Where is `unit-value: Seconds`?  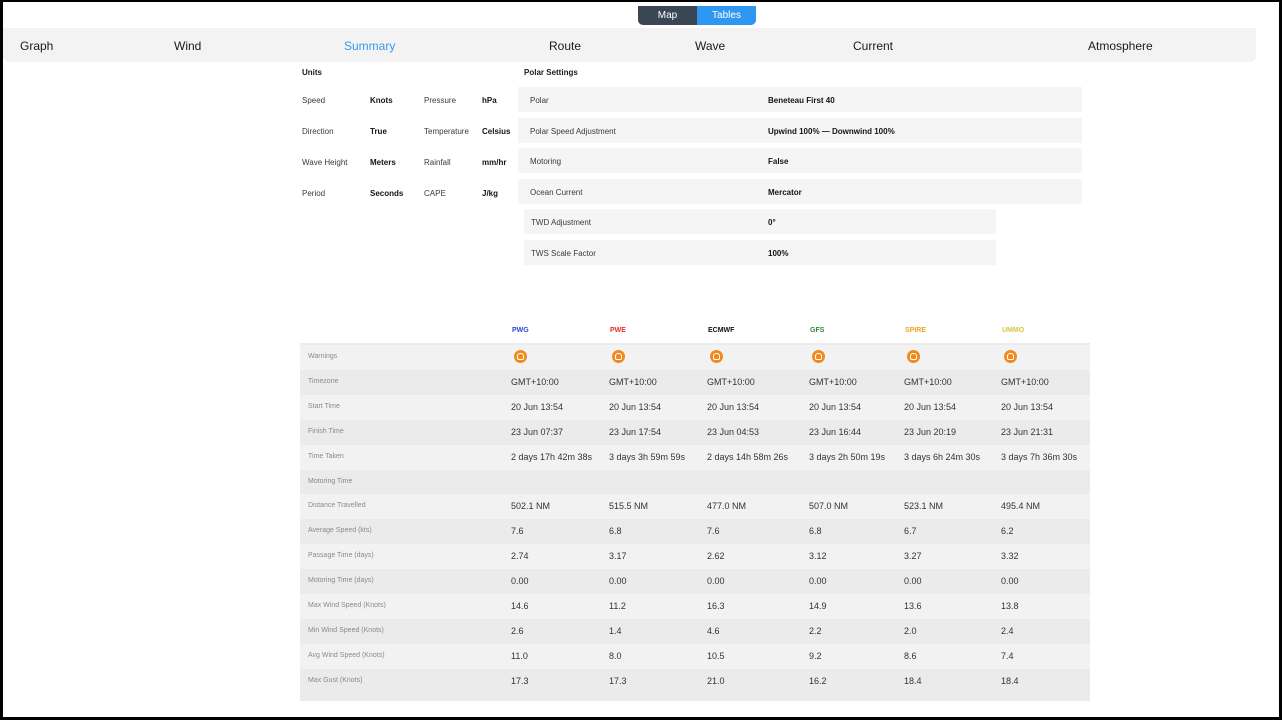 unit-value: Seconds is located at coordinates (386, 193).